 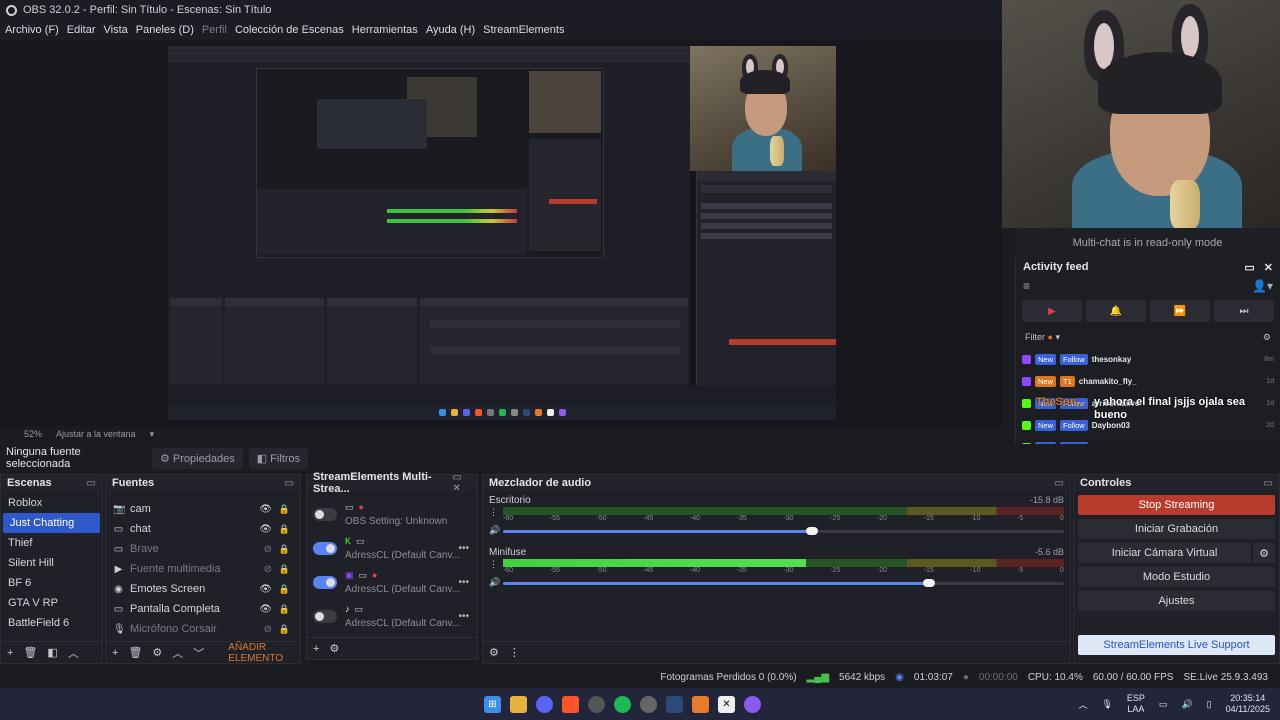 I want to click on filter-dropdown: Filter ● ▾, so click(x=1042, y=337).